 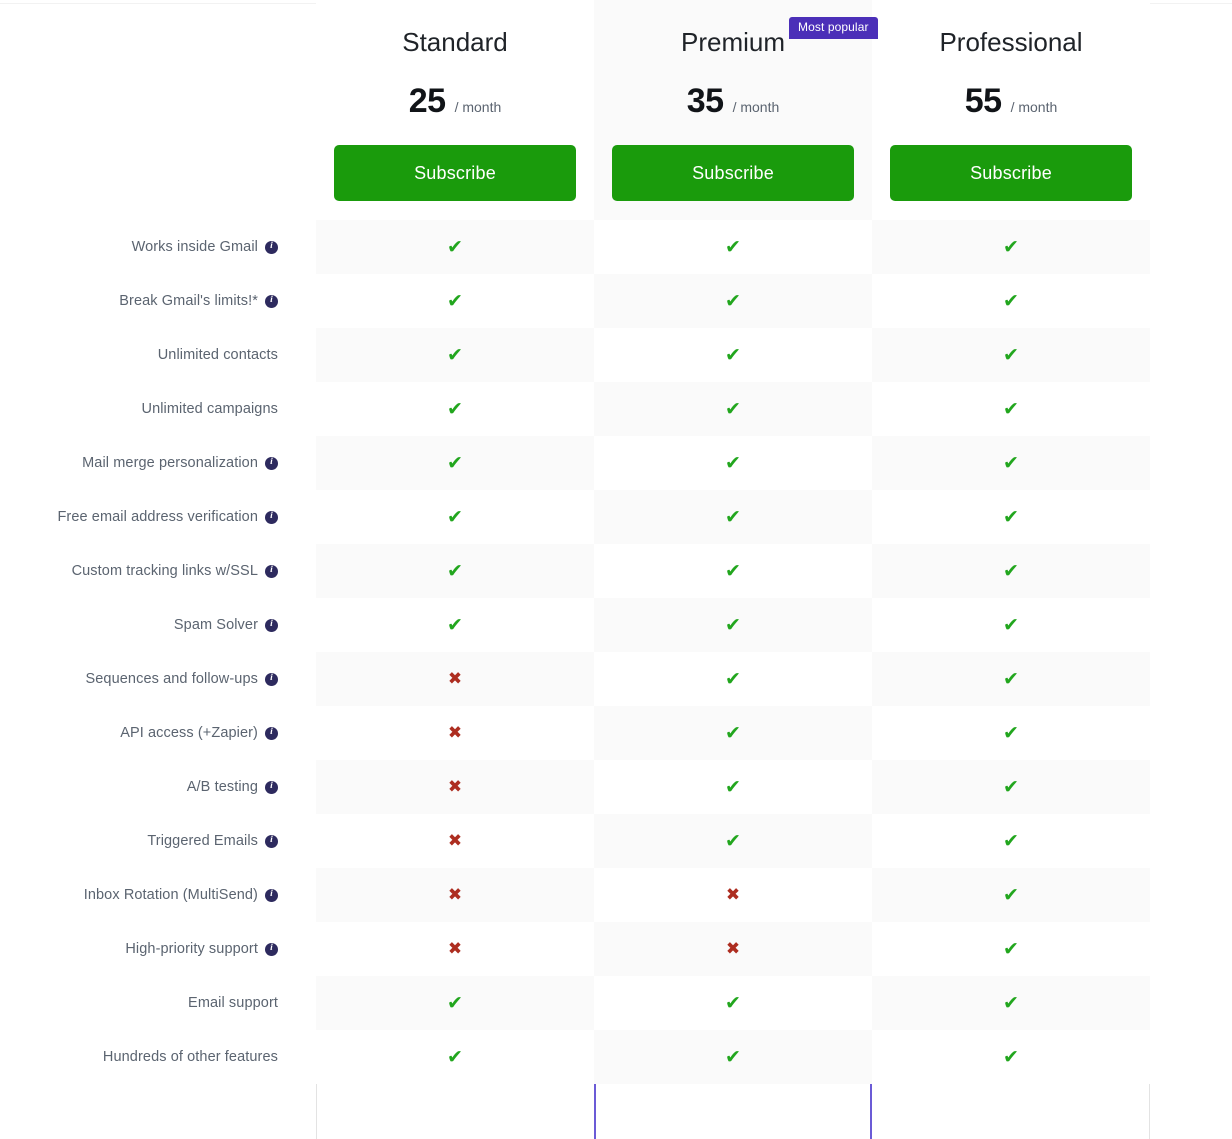 I want to click on feature-label: Works inside Gmail, so click(x=194, y=247).